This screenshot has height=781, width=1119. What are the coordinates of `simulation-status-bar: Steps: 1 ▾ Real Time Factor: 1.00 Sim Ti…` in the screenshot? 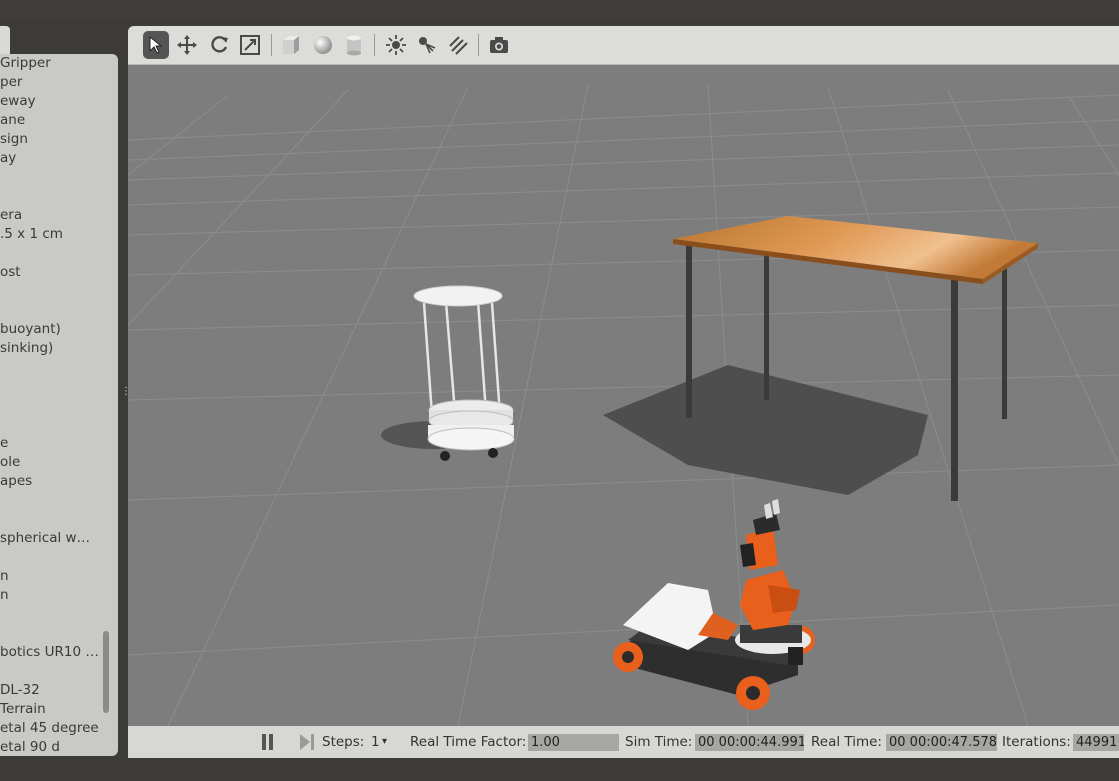 It's located at (623, 742).